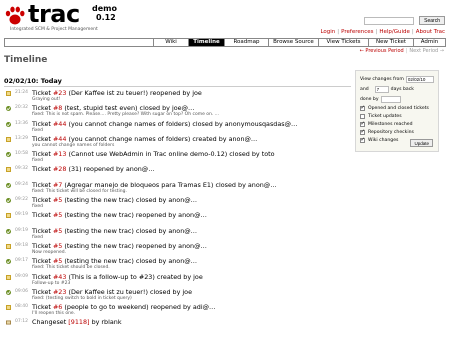 This screenshot has width=450, height=351. I want to click on metanav-login: Login, so click(327, 32).